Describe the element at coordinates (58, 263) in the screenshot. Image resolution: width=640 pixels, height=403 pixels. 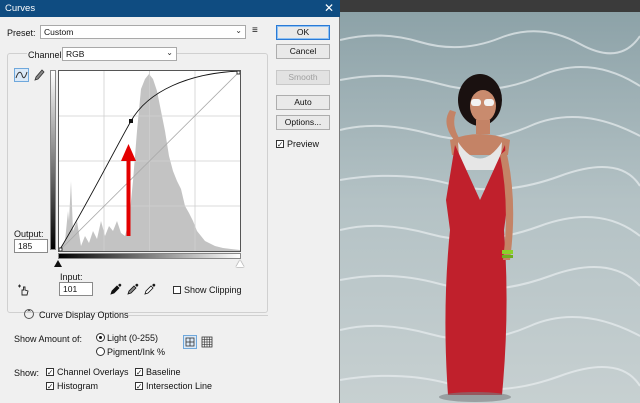
I see `black-point-slider` at that location.